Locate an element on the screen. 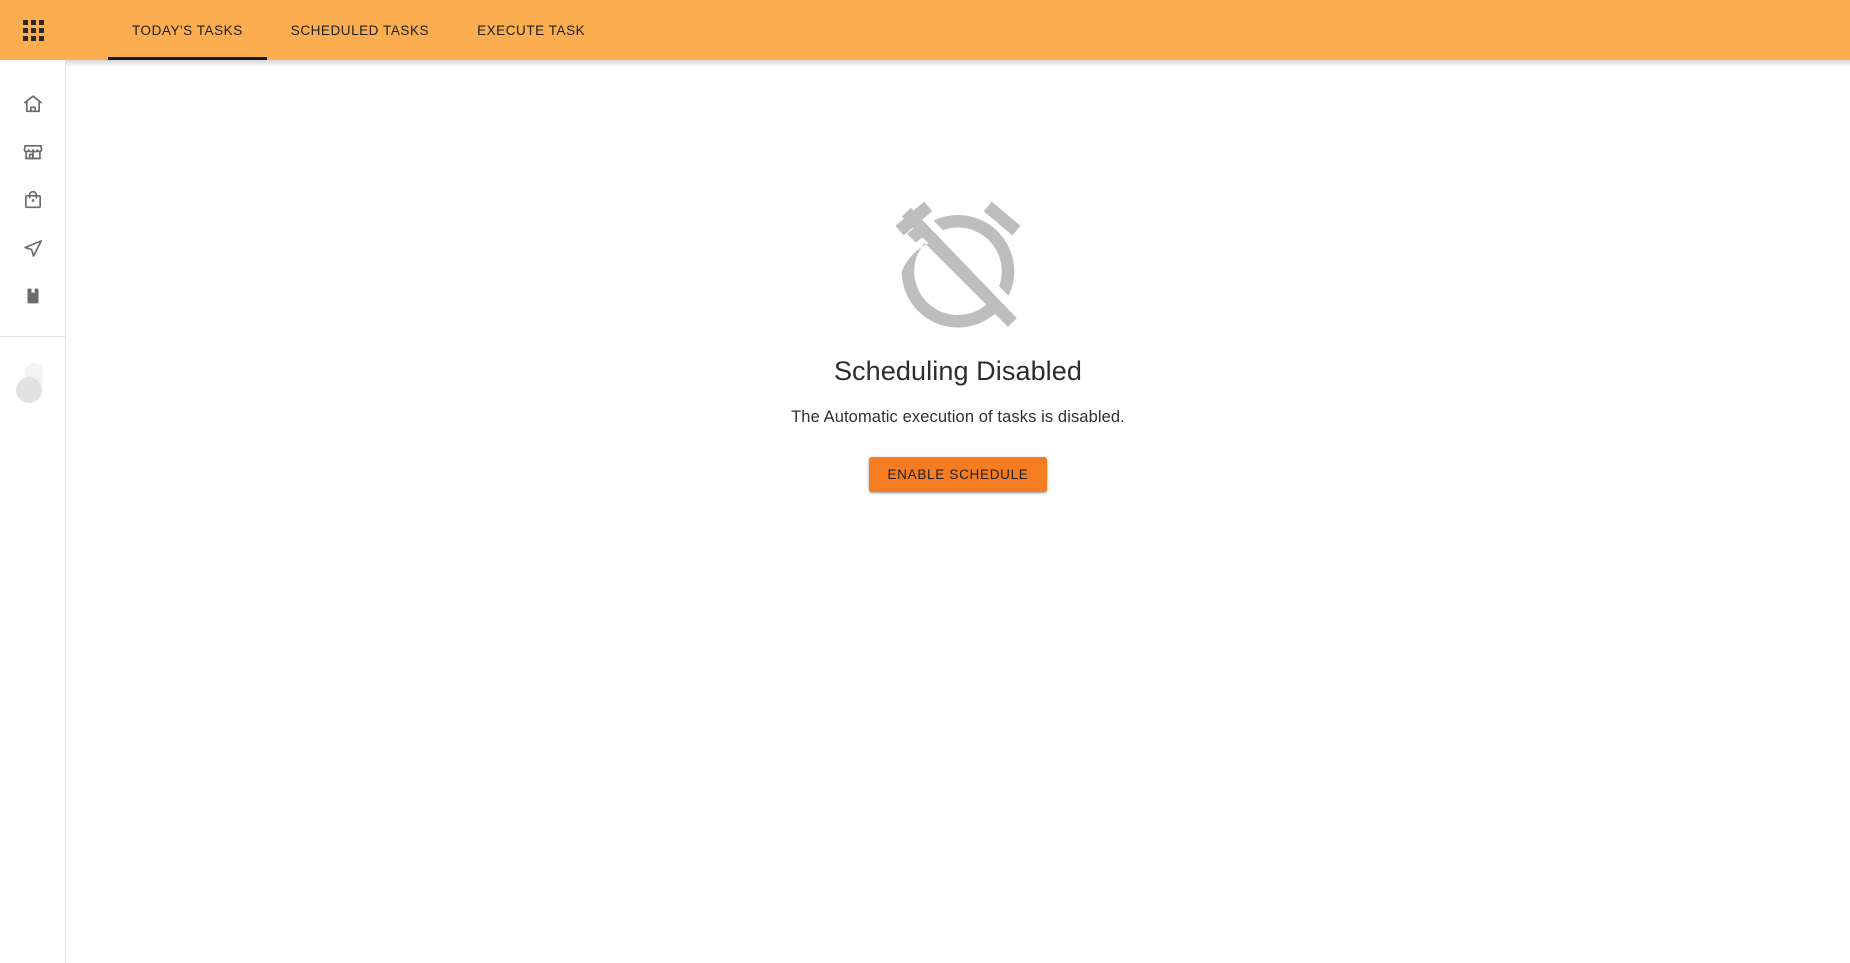 The image size is (1850, 963). storefront-icon is located at coordinates (33, 152).